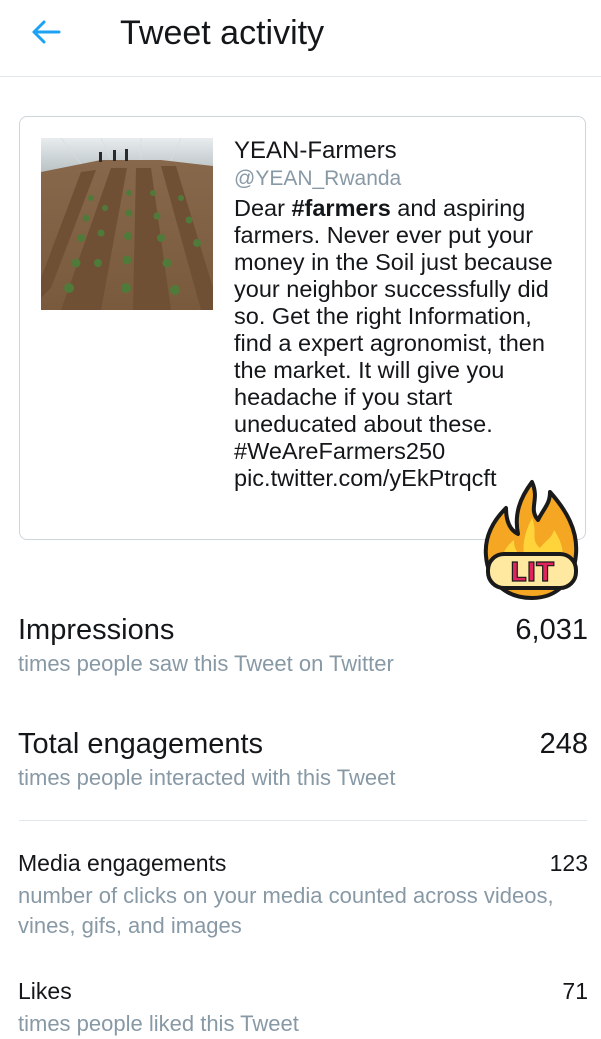 The height and width of the screenshot is (1039, 601). Describe the element at coordinates (207, 777) in the screenshot. I see `total-engagements-description: times people interacted with this Tweet` at that location.